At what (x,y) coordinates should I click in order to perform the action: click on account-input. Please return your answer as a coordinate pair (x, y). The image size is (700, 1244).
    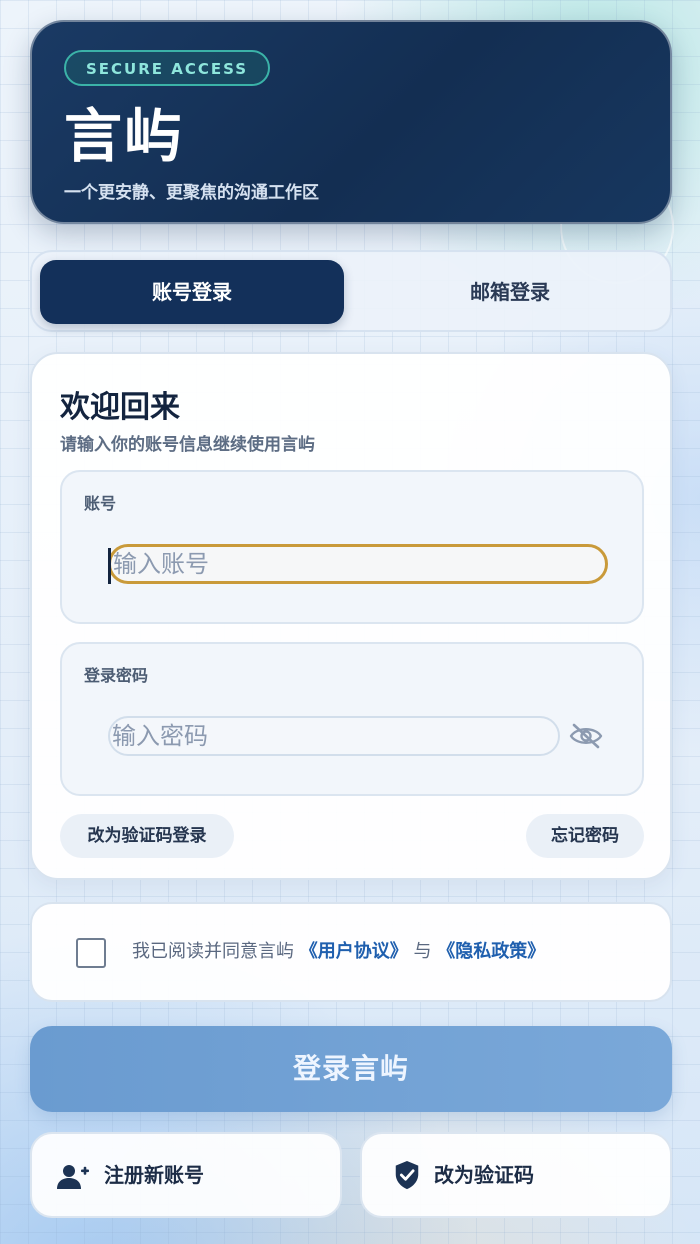
    Looking at the image, I should click on (358, 564).